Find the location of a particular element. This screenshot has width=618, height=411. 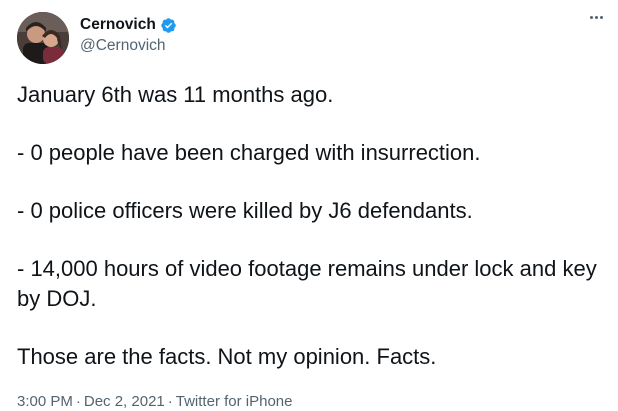

tweet-source: Twitter for iPhone is located at coordinates (234, 401).